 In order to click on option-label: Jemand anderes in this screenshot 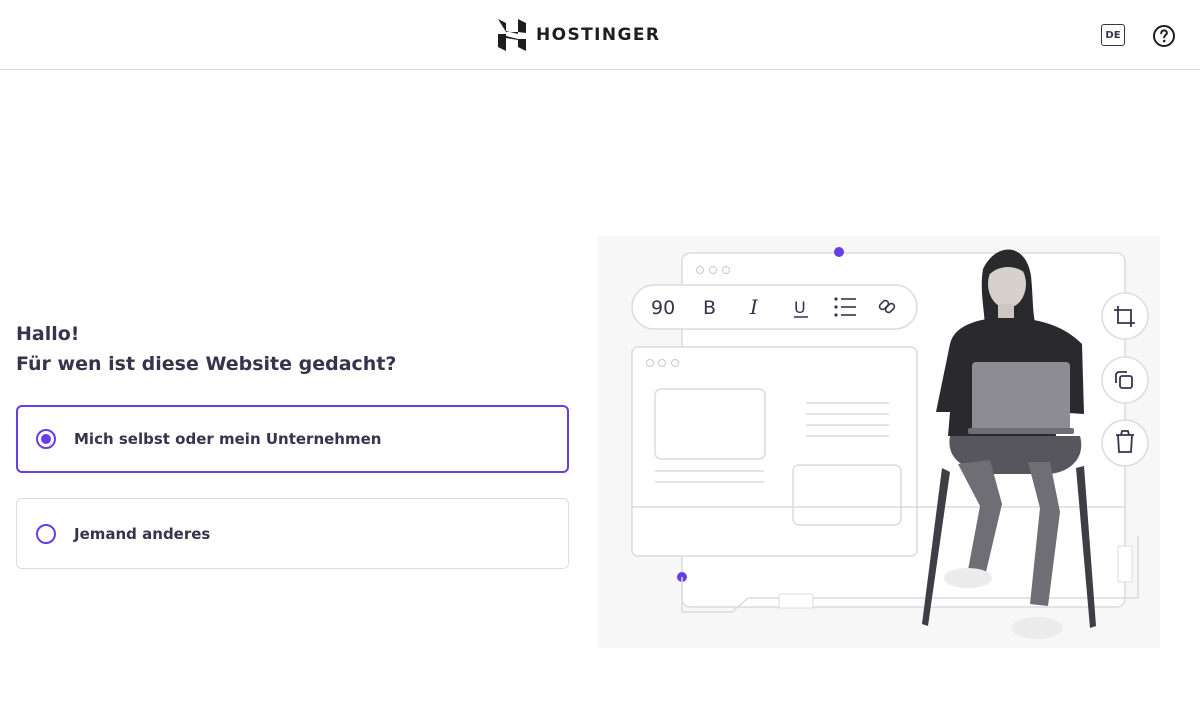, I will do `click(142, 533)`.